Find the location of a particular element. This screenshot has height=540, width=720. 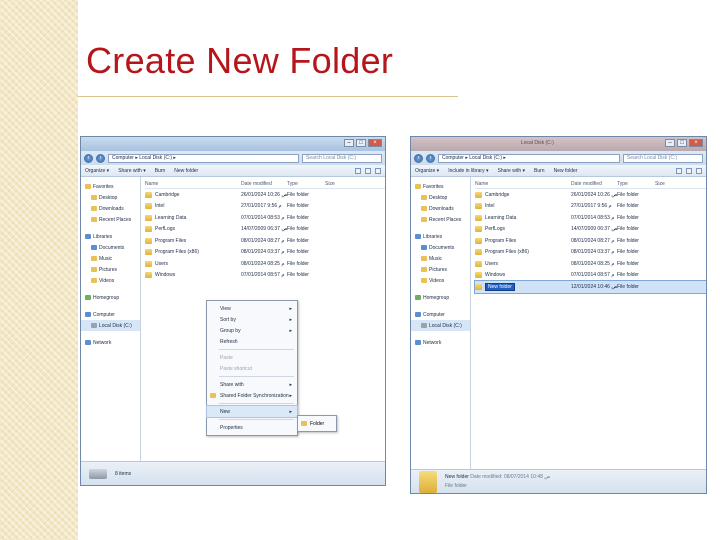

menu-item-sort-by: Sort by ▸ is located at coordinates (252, 319).